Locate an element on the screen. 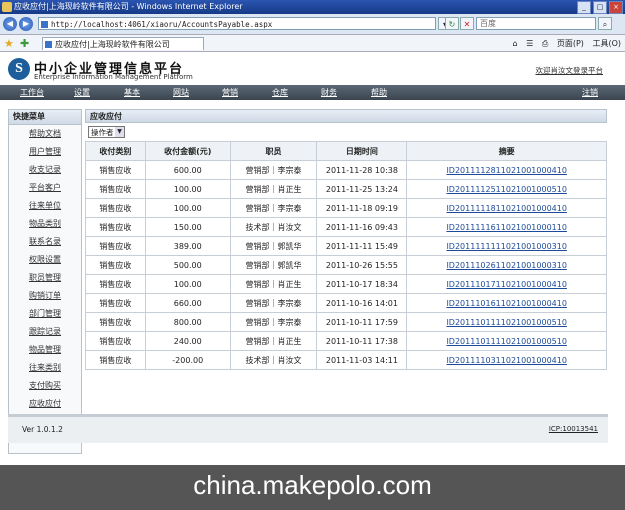 The width and height of the screenshot is (625, 510). summary-link: ID2011101711021001000410 is located at coordinates (506, 284).